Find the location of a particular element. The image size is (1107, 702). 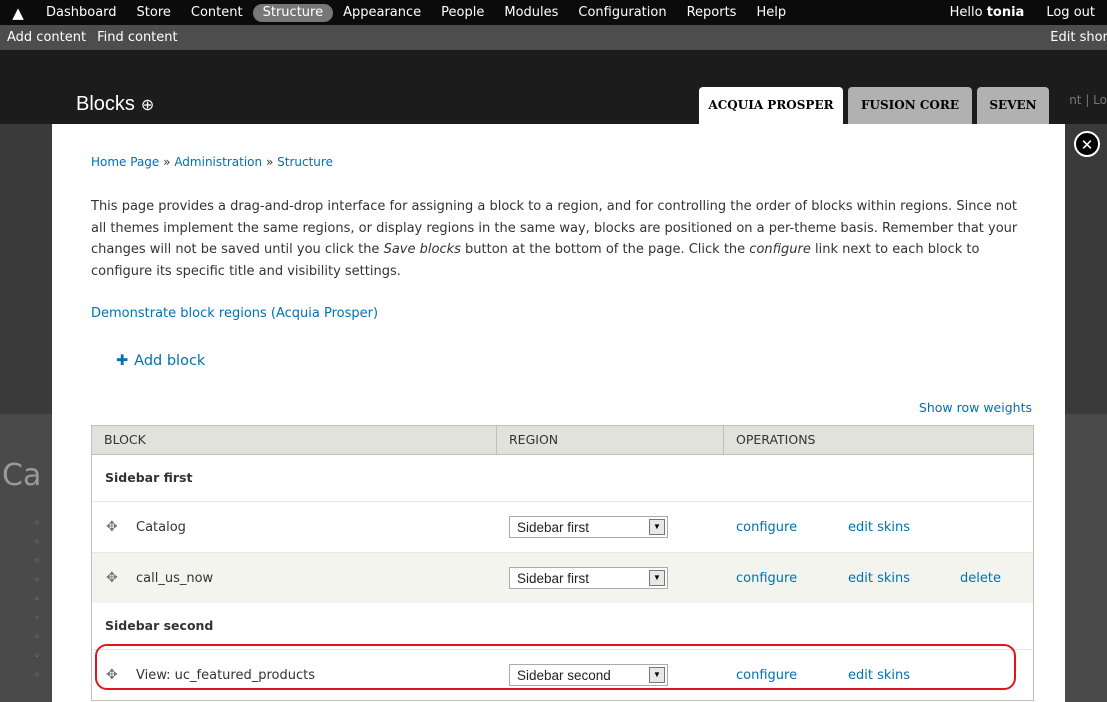

breadcrumb: Home Page » Administration » Structure is located at coordinates (212, 162).